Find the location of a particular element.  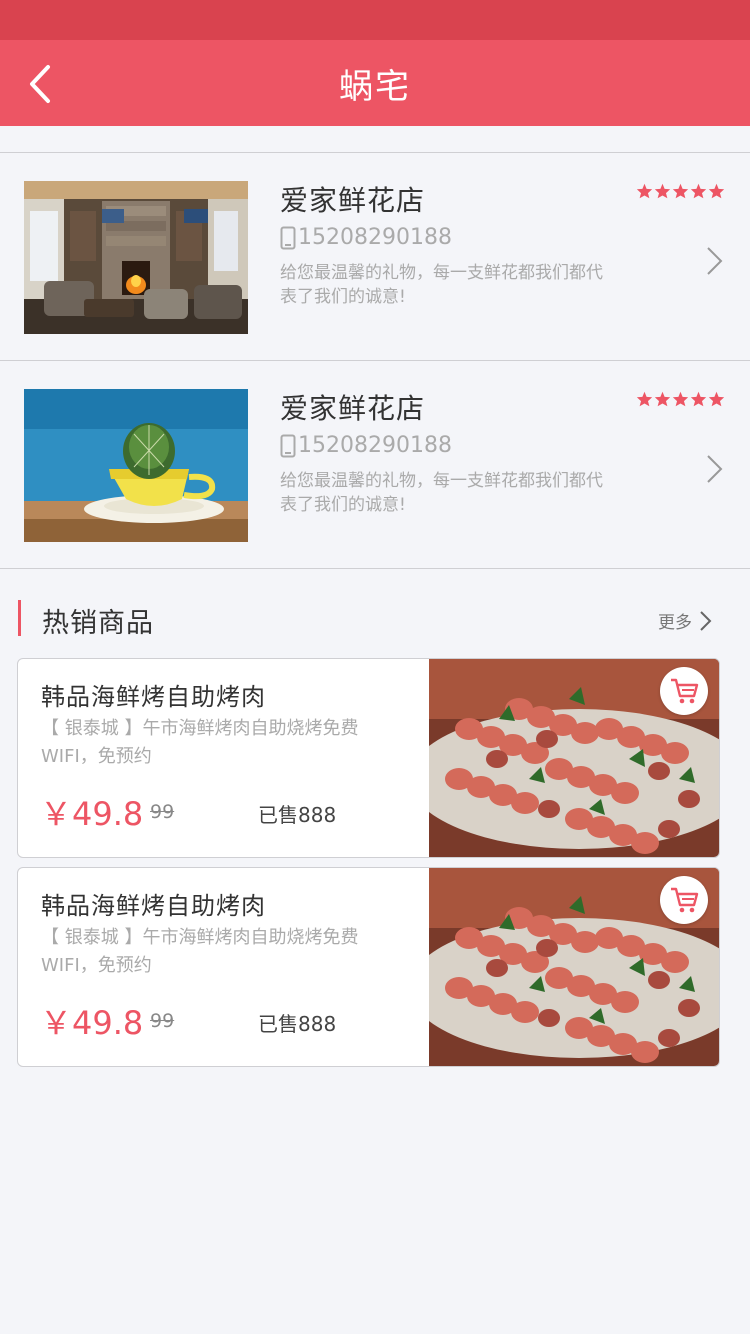

more-link: 更多 is located at coordinates (685, 620).